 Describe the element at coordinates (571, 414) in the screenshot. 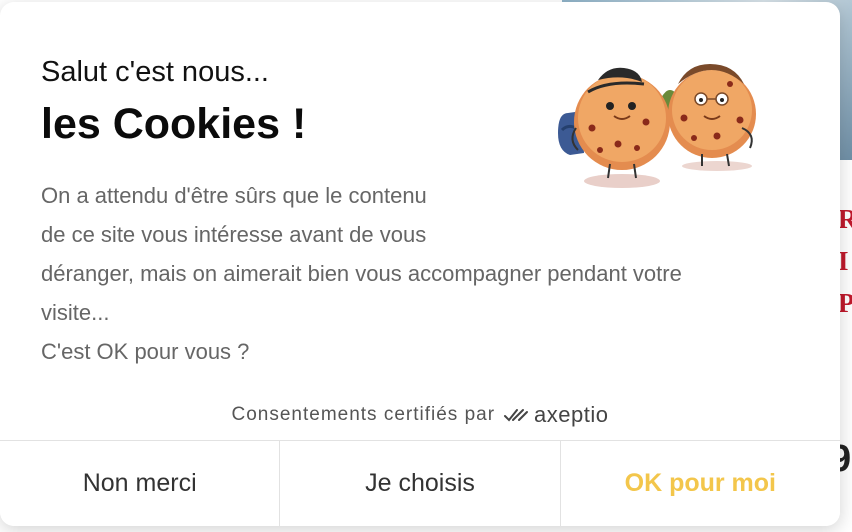

I see `axeptio-brand-name: axeptio` at that location.